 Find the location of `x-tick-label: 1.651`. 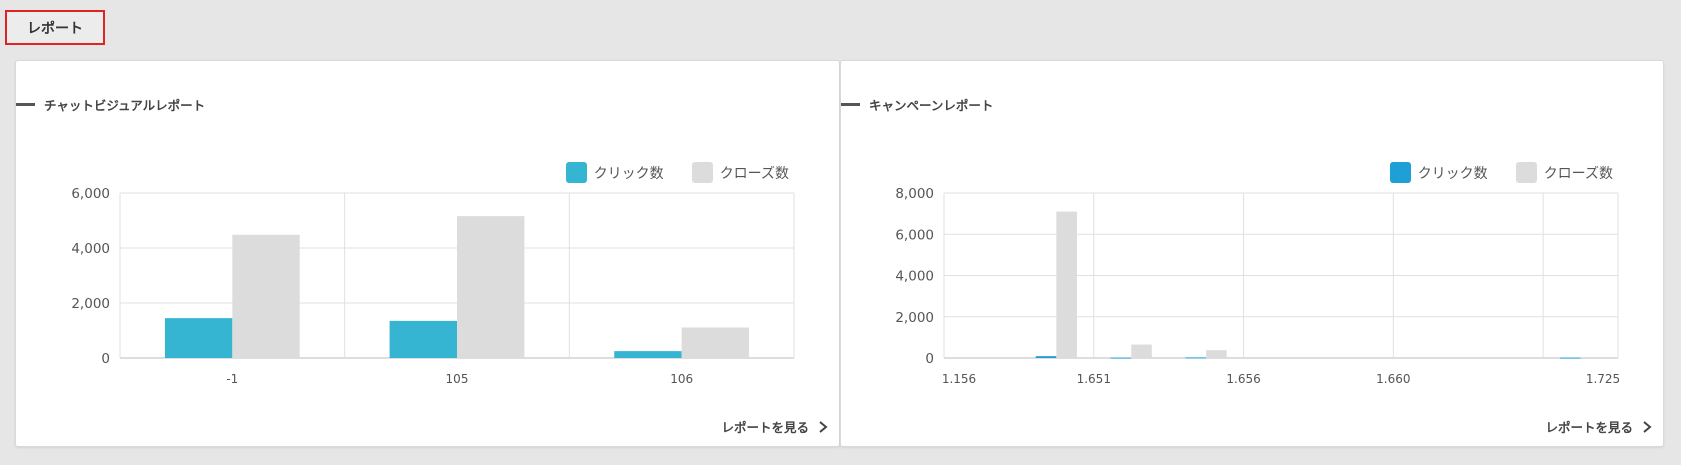

x-tick-label: 1.651 is located at coordinates (1094, 379).